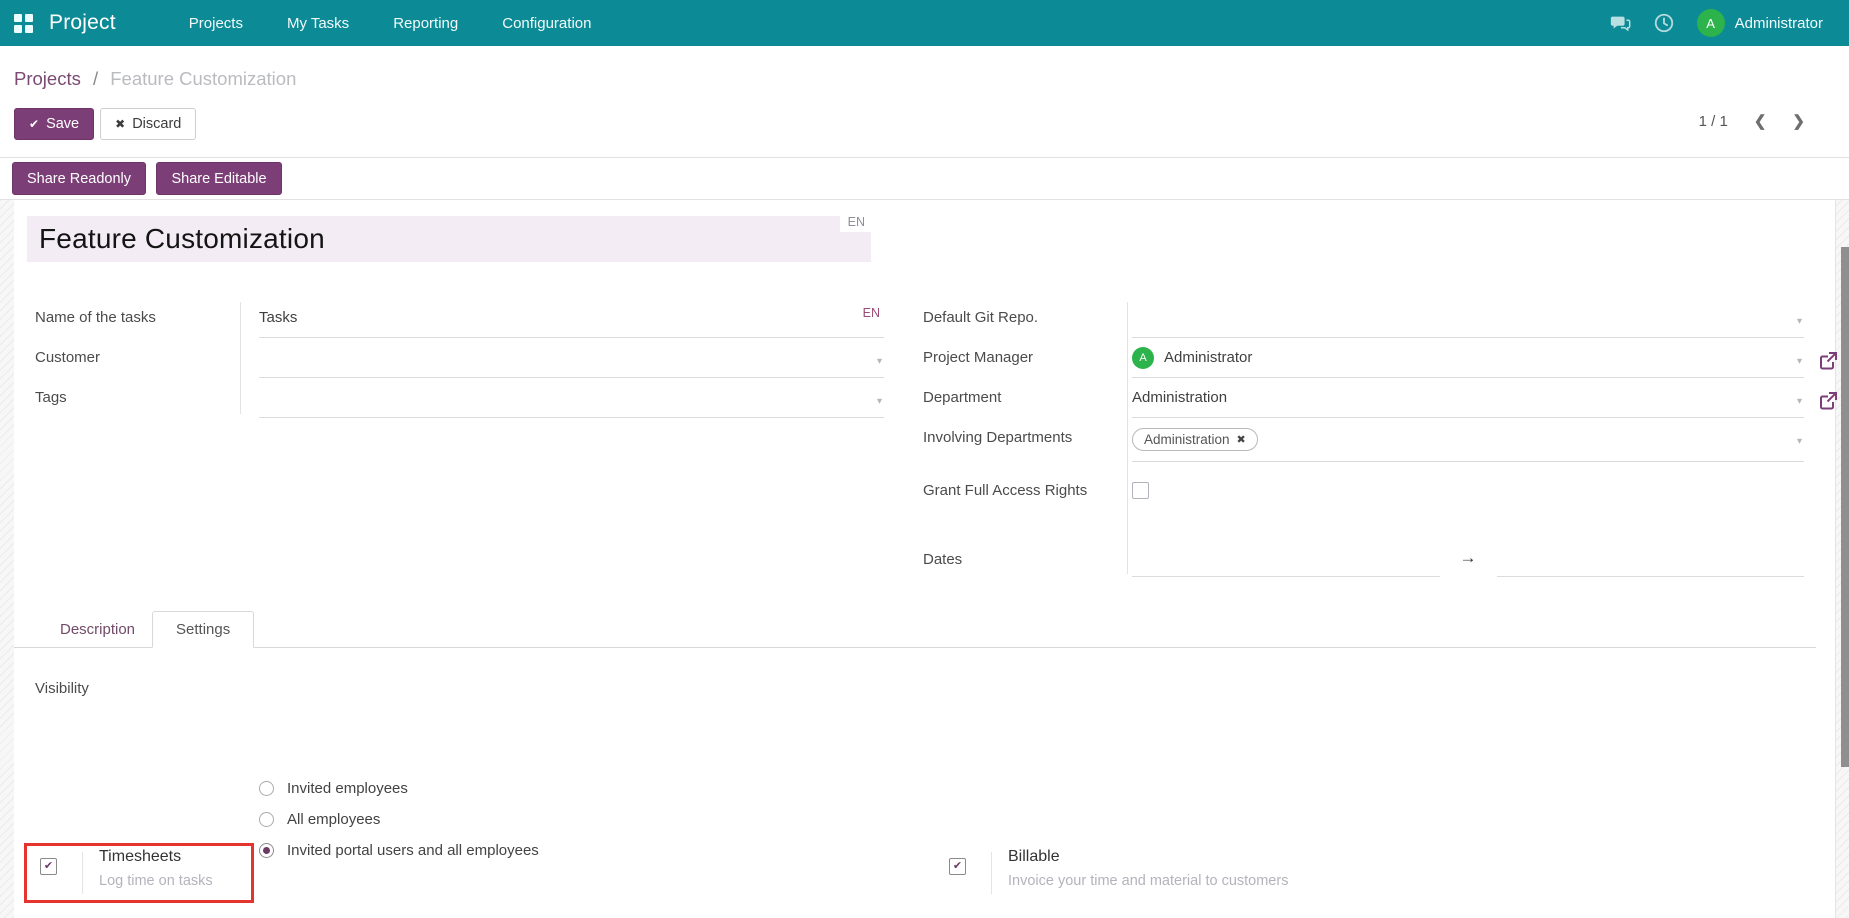  I want to click on save-button: ✔ Save, so click(54, 124).